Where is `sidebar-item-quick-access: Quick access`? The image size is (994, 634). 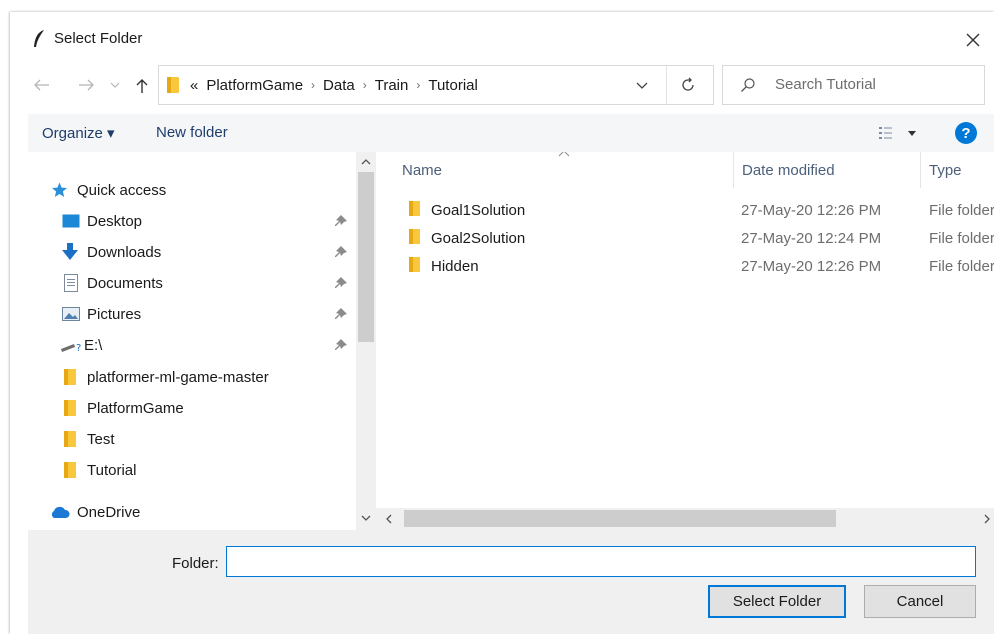
sidebar-item-quick-access: Quick access is located at coordinates (193, 190).